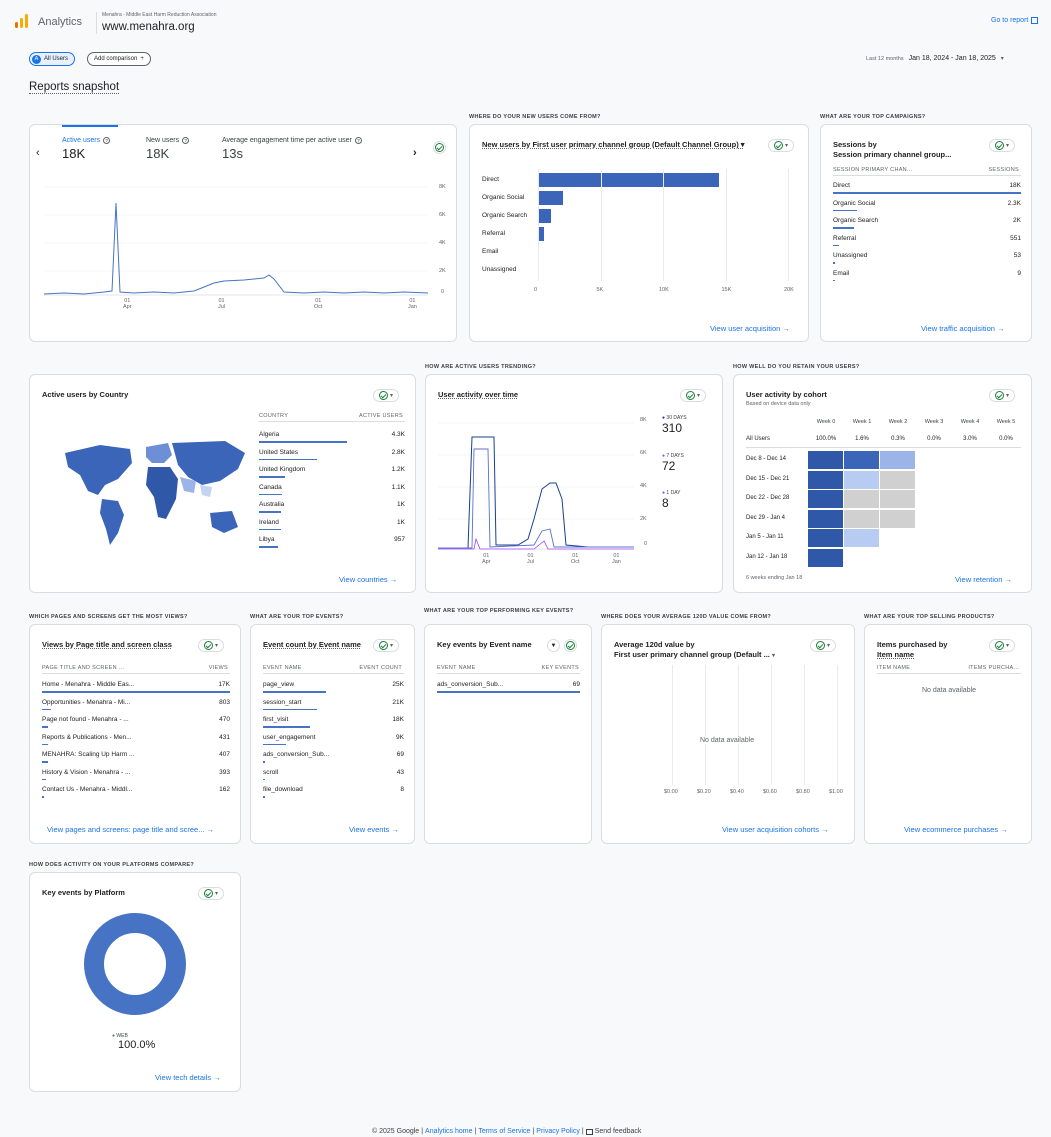 This screenshot has width=1051, height=1137. What do you see at coordinates (85, 394) in the screenshot?
I see `country-card-title: Active users by Country` at bounding box center [85, 394].